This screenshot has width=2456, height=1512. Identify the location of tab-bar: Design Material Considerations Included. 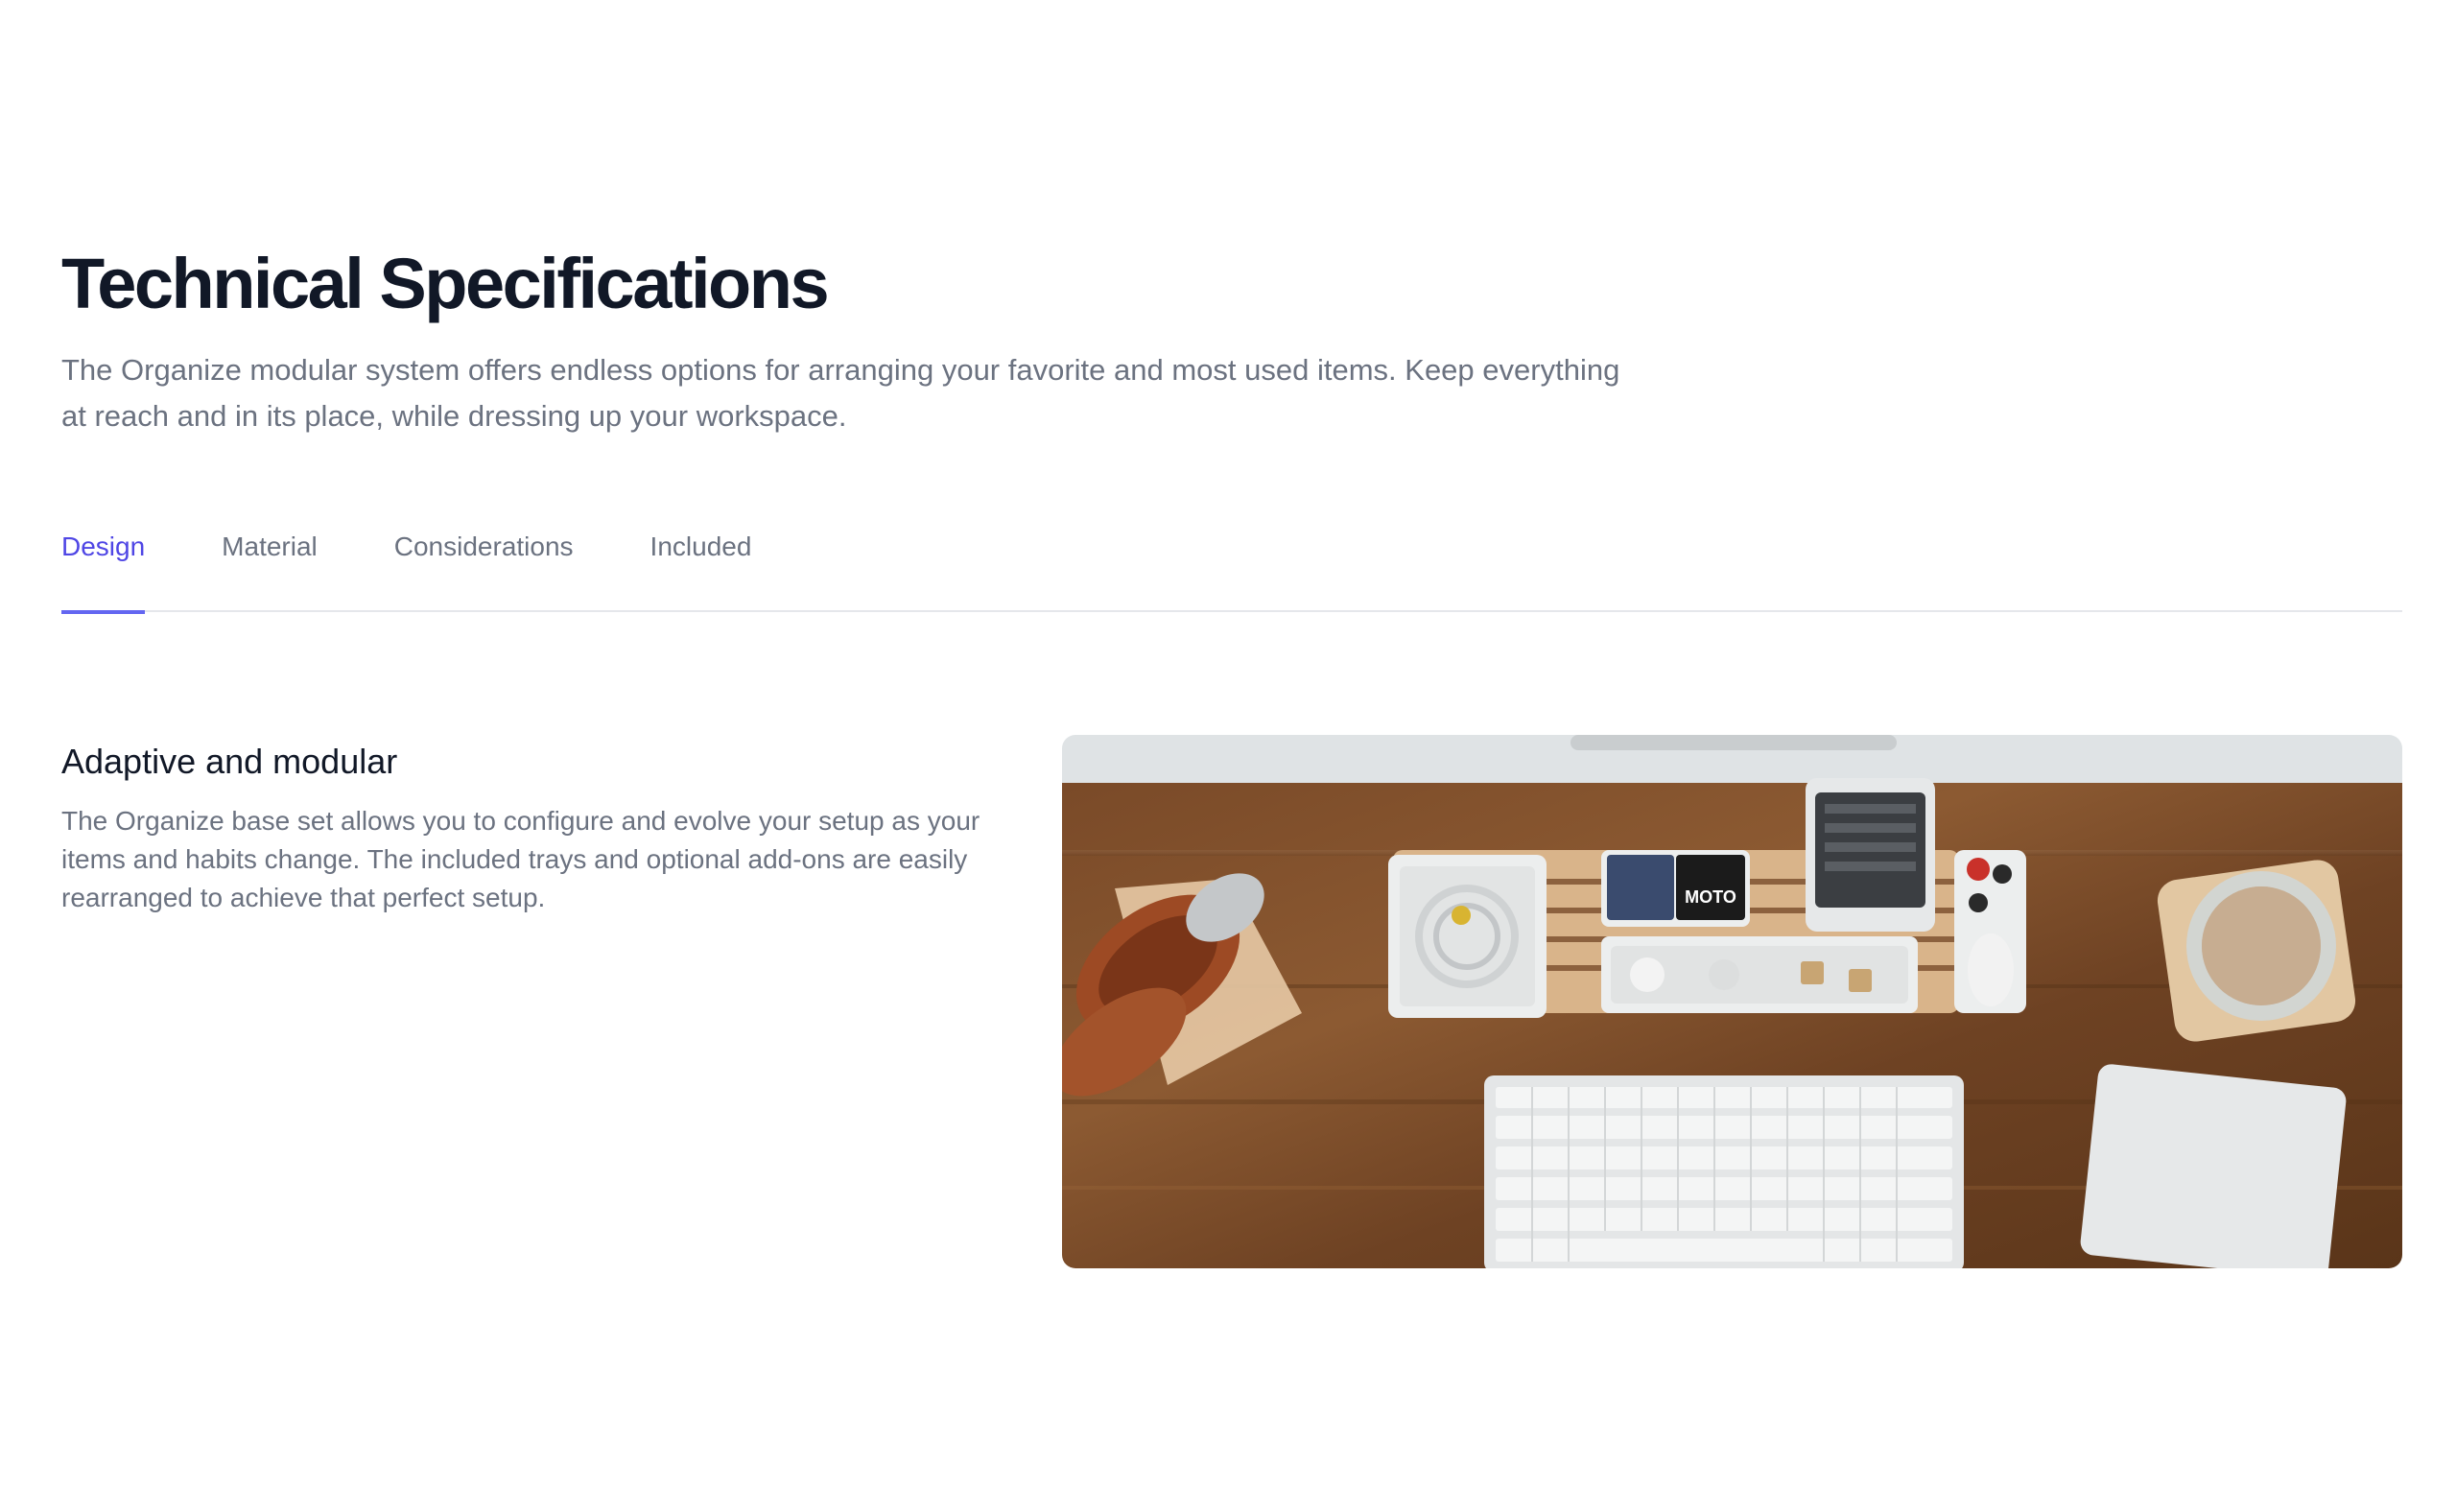
(1231, 565).